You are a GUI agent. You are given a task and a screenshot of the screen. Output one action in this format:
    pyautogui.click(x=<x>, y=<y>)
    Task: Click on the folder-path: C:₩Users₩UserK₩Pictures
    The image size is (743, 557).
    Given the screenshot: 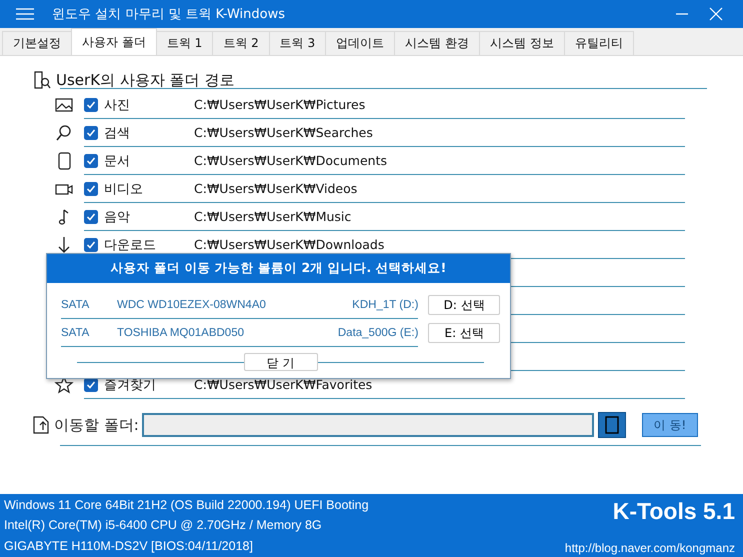 What is the action you would take?
    pyautogui.click(x=280, y=104)
    